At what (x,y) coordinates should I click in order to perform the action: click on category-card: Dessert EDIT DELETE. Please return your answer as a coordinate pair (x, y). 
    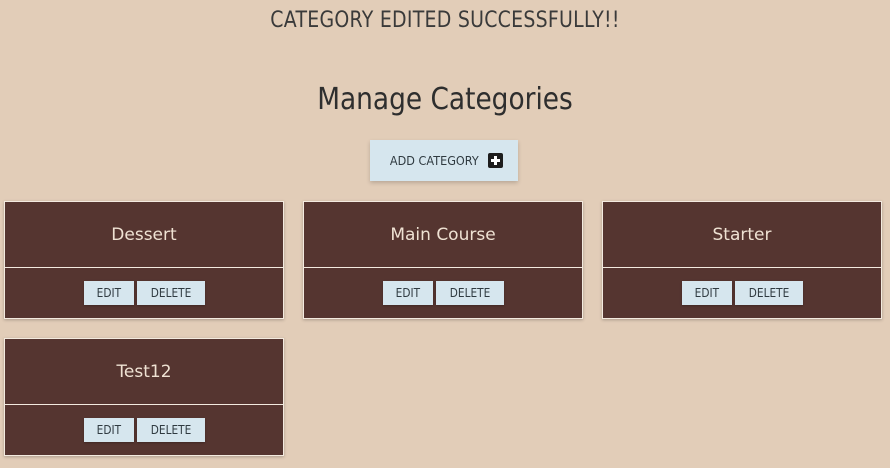
    Looking at the image, I should click on (144, 260).